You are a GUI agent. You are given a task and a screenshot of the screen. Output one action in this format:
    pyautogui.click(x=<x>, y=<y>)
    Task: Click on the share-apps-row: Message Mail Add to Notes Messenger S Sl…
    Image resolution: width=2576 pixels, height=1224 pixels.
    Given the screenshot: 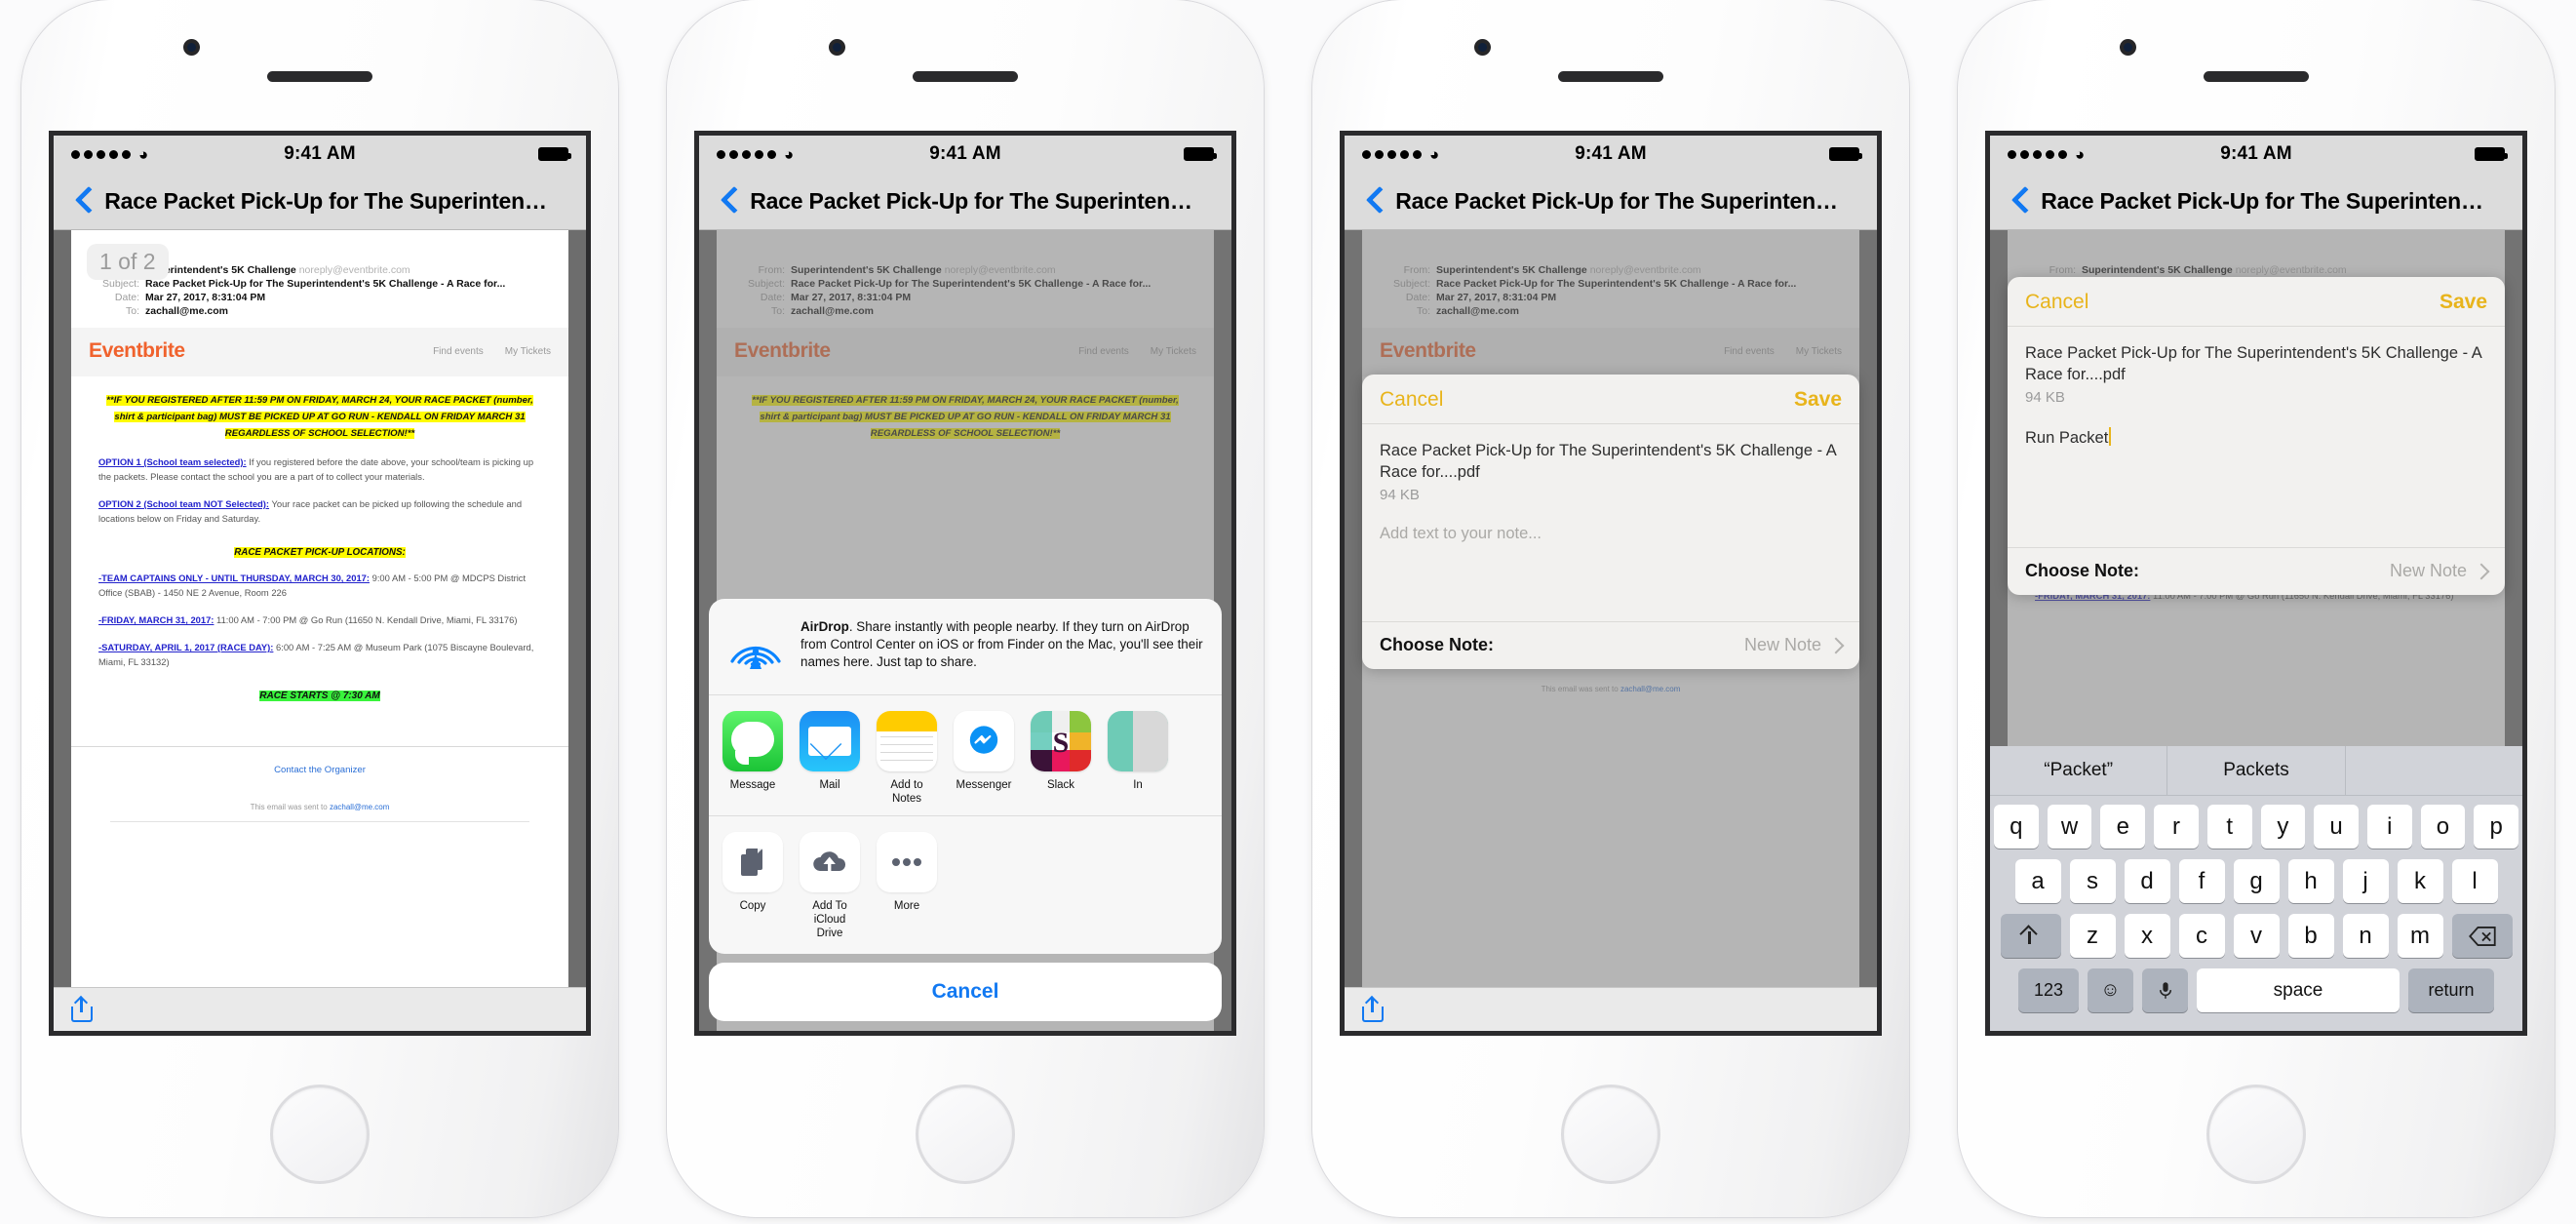 What is the action you would take?
    pyautogui.click(x=965, y=755)
    